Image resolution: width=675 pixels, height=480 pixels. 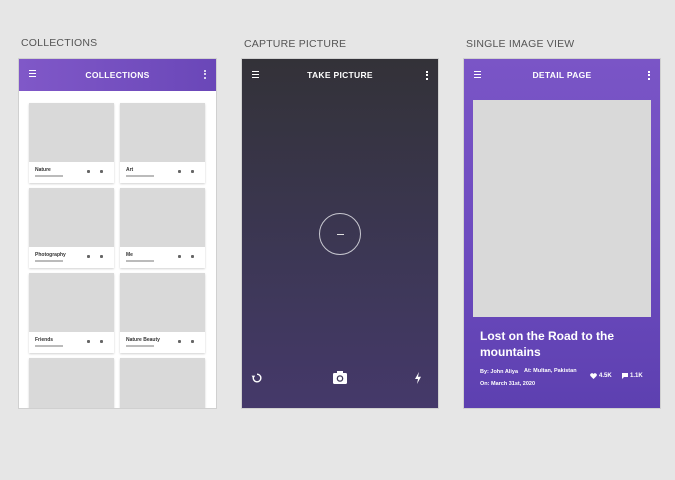 What do you see at coordinates (508, 384) in the screenshot?
I see `date-text: On: March 31st, 2020` at bounding box center [508, 384].